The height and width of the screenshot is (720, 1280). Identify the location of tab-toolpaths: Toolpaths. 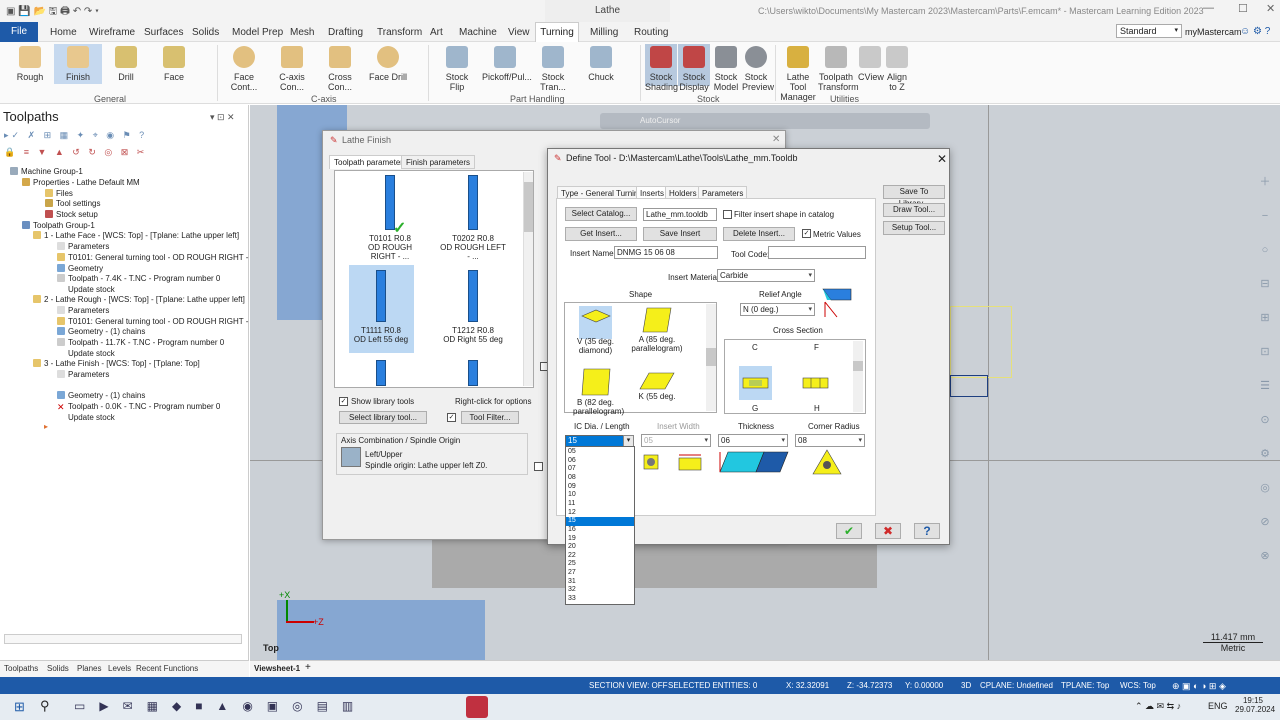
(21, 668).